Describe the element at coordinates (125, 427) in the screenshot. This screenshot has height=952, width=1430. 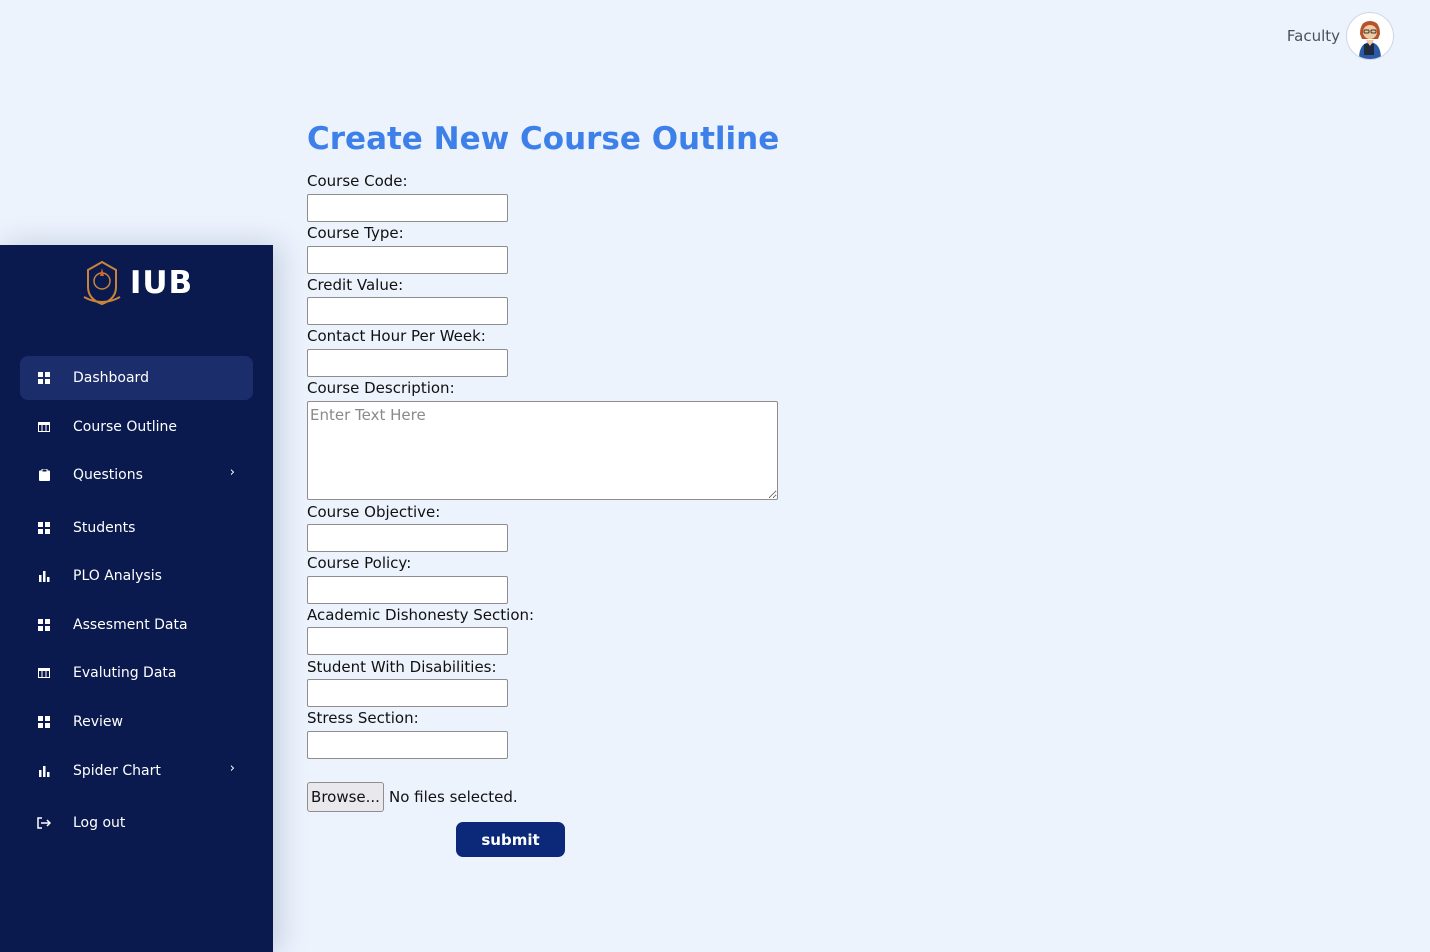
I see `sidebar-item-label: Course Outline` at that location.